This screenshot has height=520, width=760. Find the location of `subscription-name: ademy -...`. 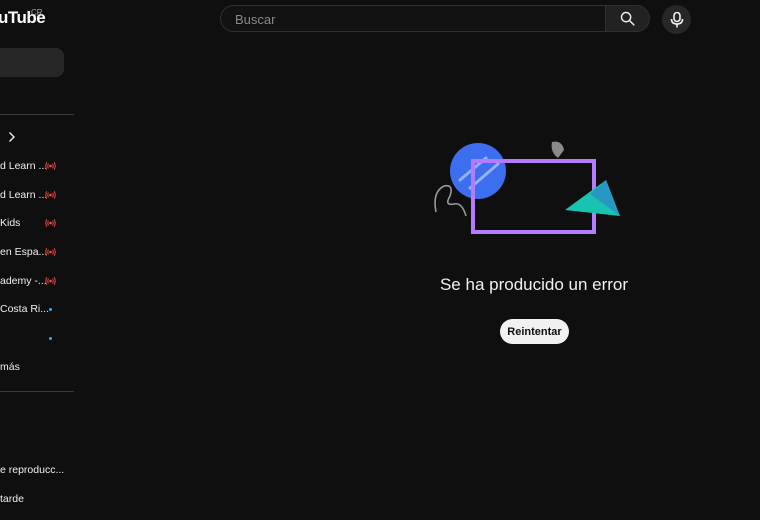

subscription-name: ademy -... is located at coordinates (23, 281).